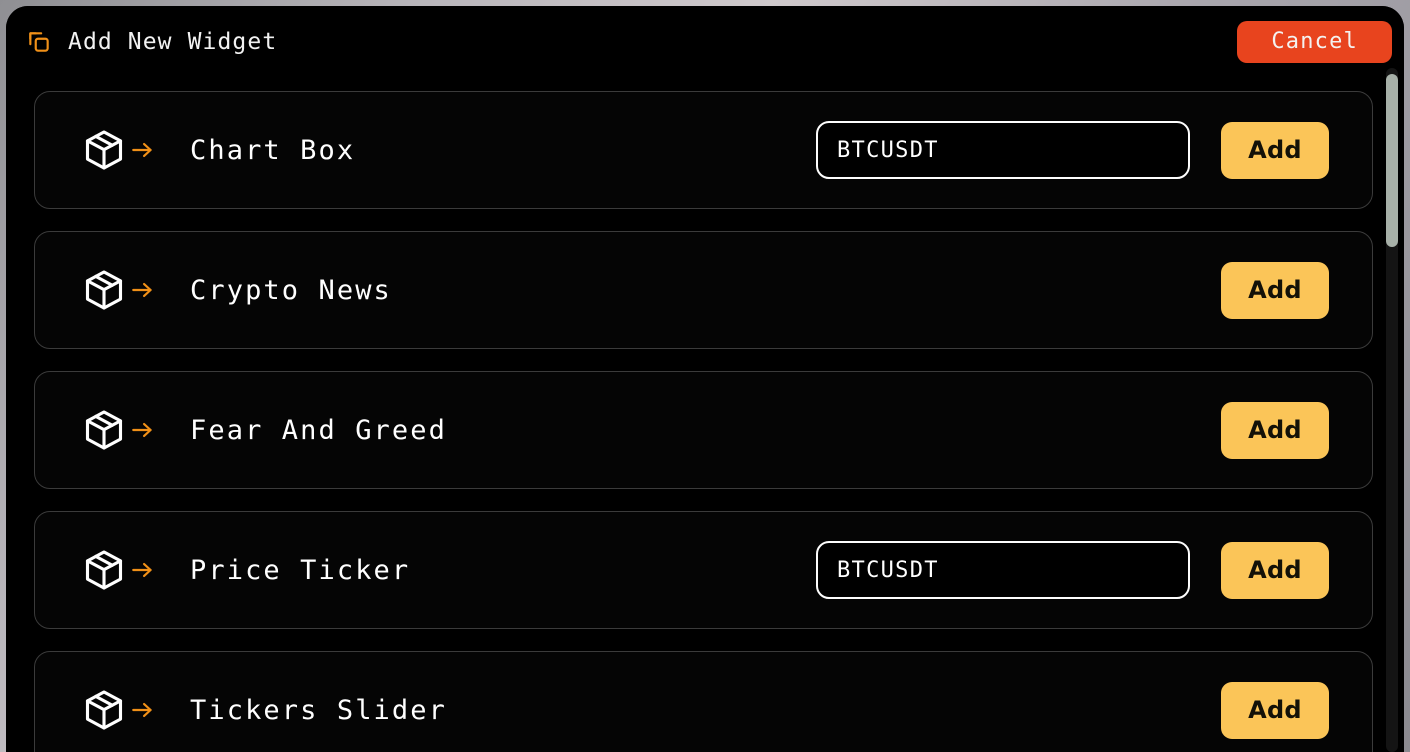 The image size is (1410, 752). Describe the element at coordinates (1392, 410) in the screenshot. I see `vertical-scrollbar-track` at that location.